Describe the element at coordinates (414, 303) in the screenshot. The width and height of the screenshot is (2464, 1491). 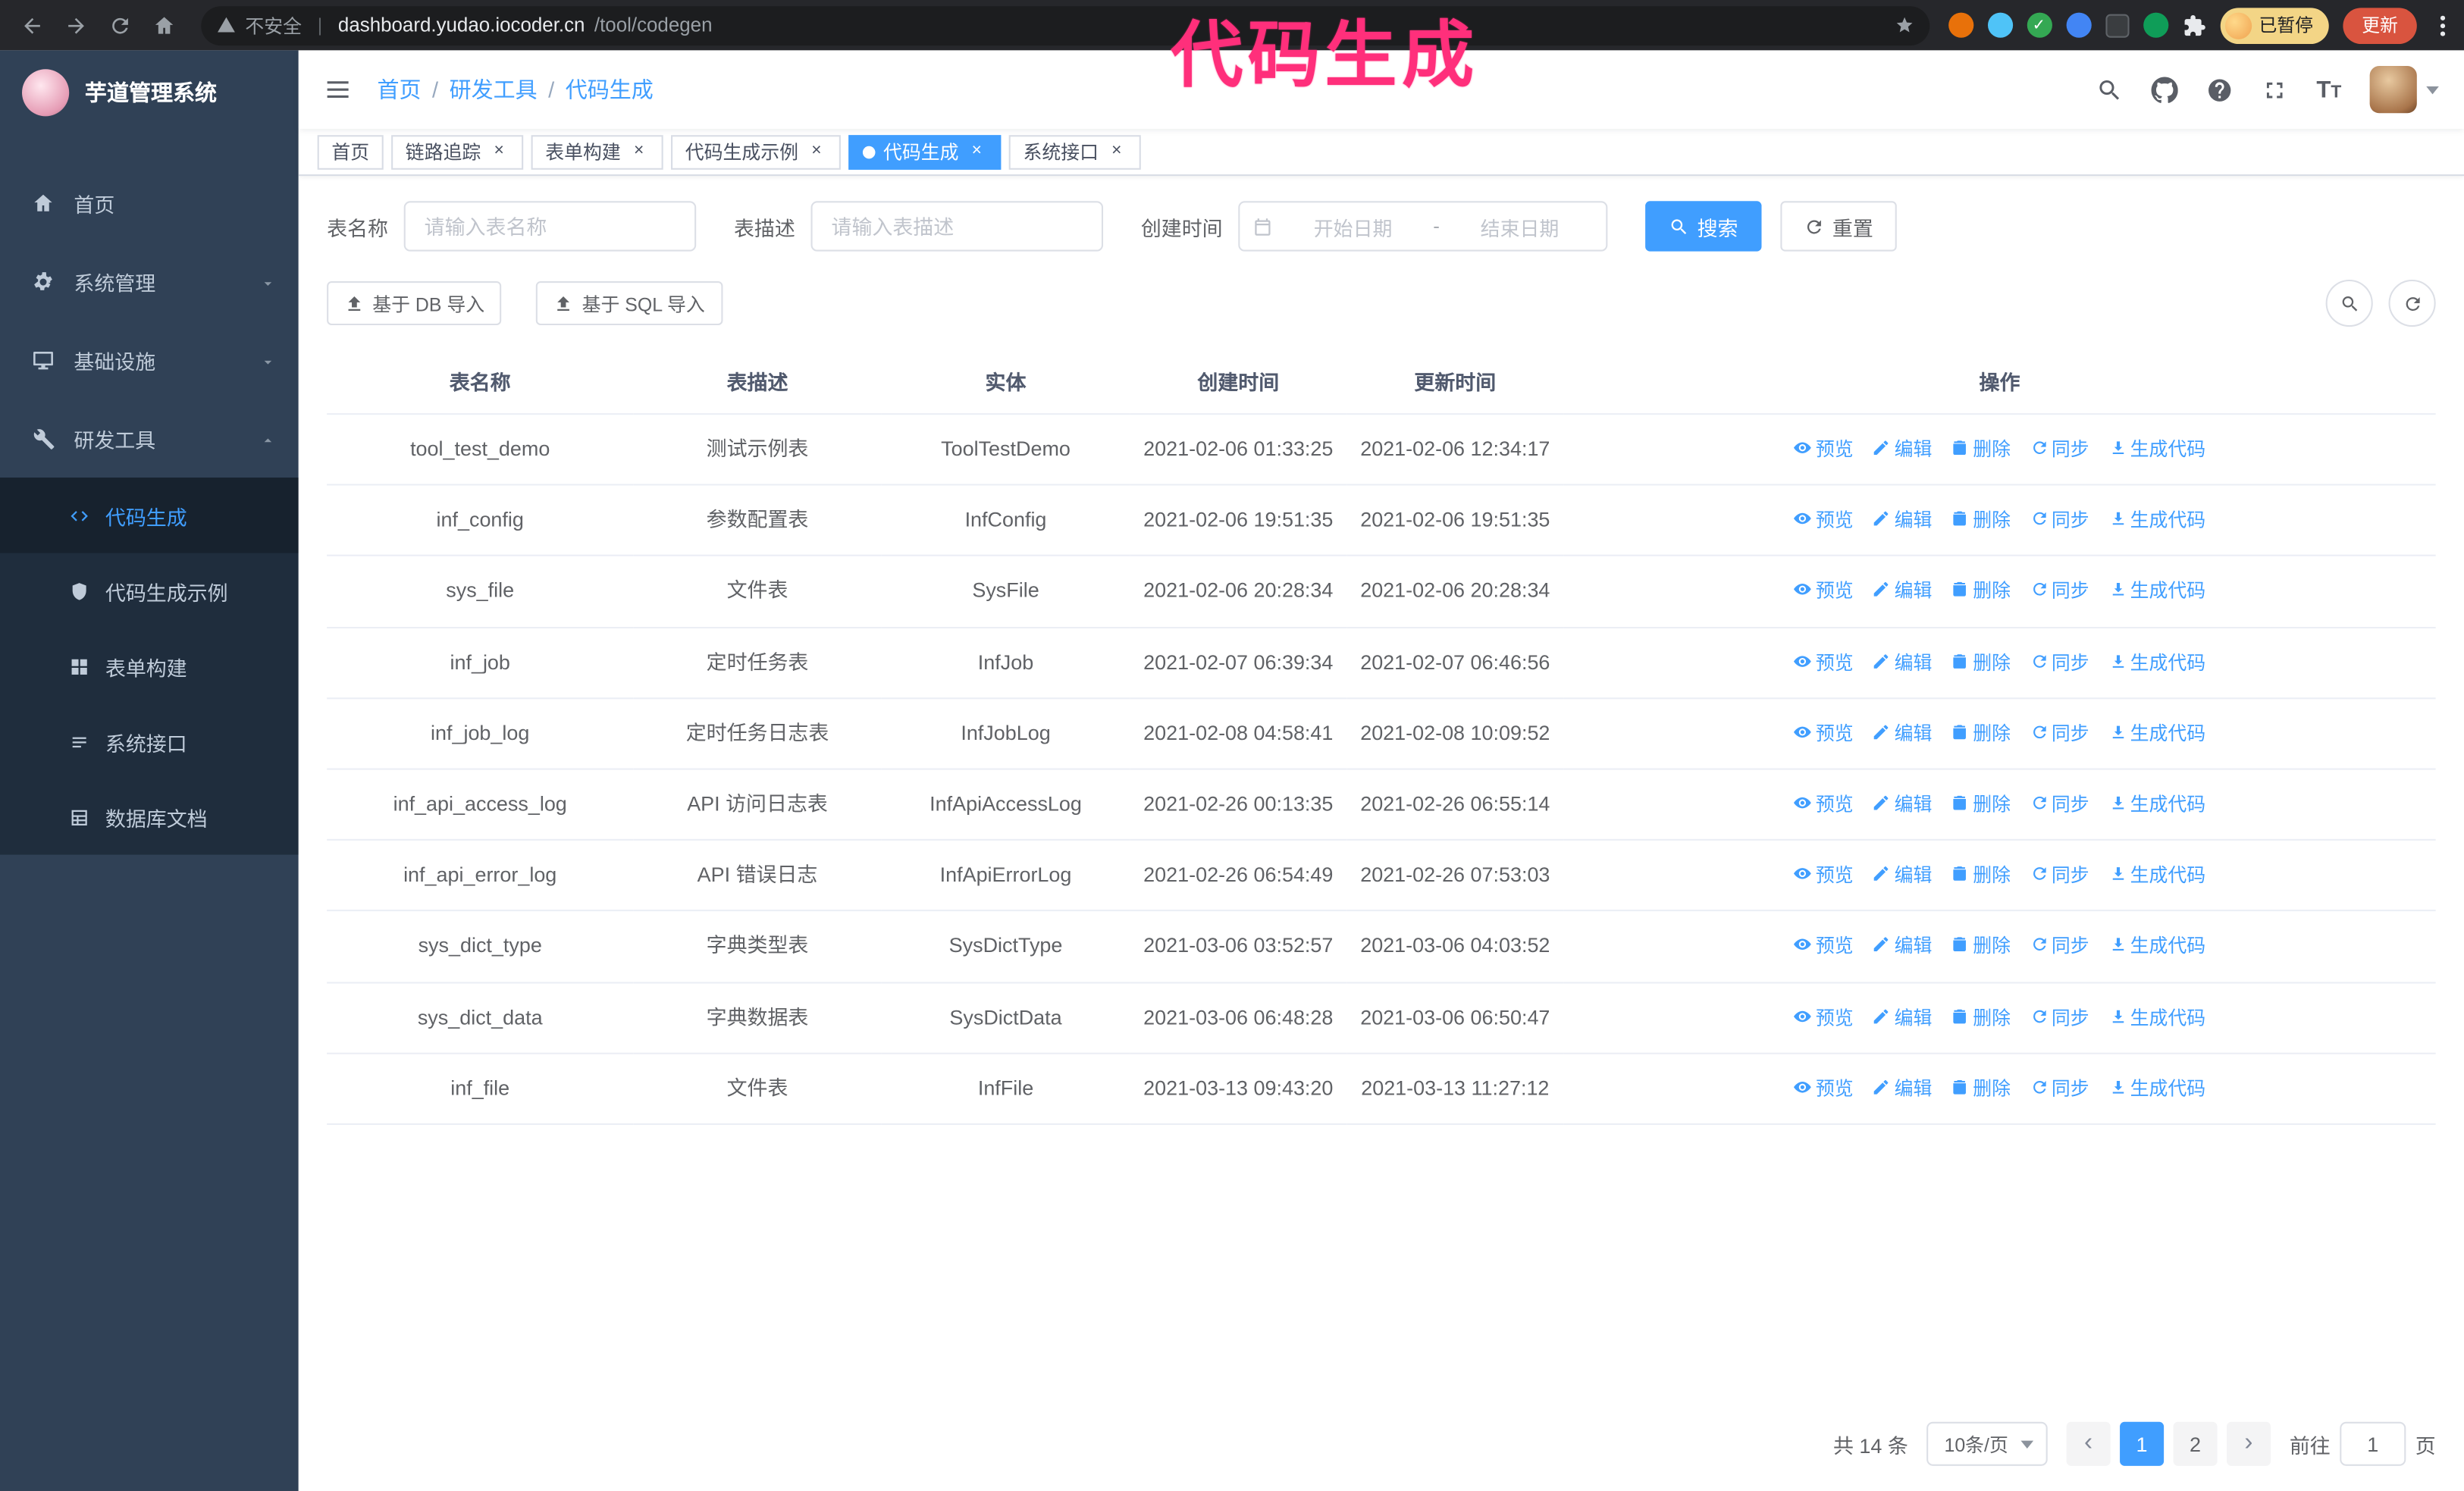
I see `import-db-button: 基于 DB 导入` at that location.